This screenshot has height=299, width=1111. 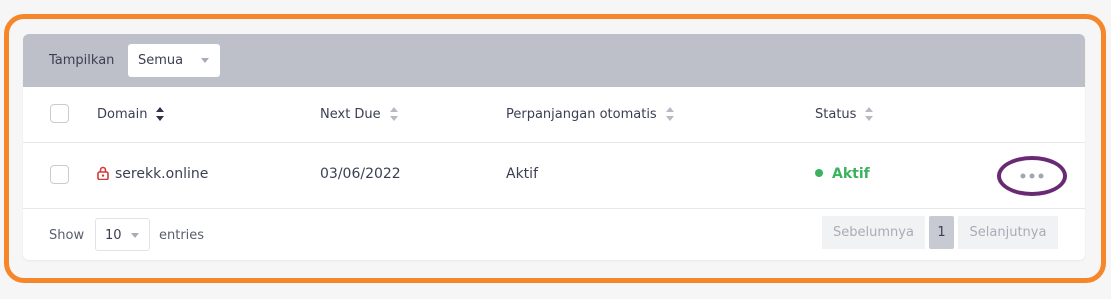 What do you see at coordinates (59, 174) in the screenshot?
I see `row-checkbox` at bounding box center [59, 174].